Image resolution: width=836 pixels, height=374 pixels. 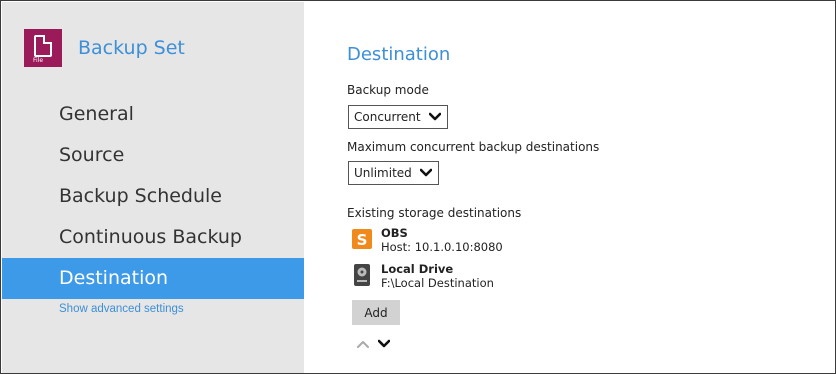 What do you see at coordinates (473, 147) in the screenshot?
I see `max-destinations-label: Maximum concurrent backup destinations` at bounding box center [473, 147].